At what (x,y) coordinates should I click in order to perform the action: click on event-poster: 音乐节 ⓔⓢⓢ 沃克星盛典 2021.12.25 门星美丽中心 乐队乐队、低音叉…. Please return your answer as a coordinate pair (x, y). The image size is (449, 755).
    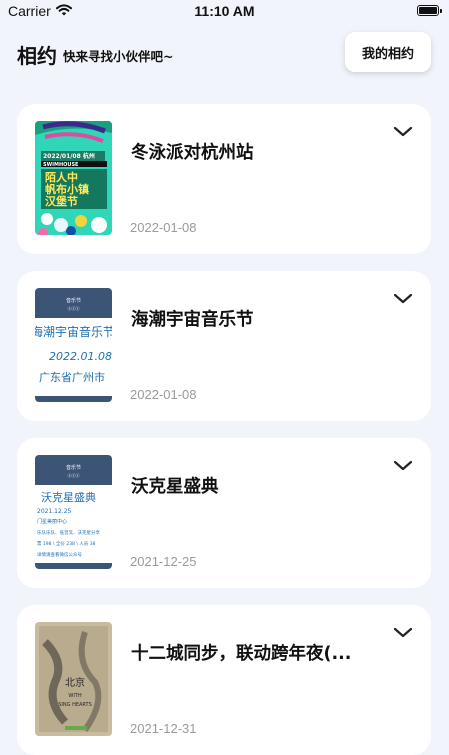
    Looking at the image, I should click on (73, 512).